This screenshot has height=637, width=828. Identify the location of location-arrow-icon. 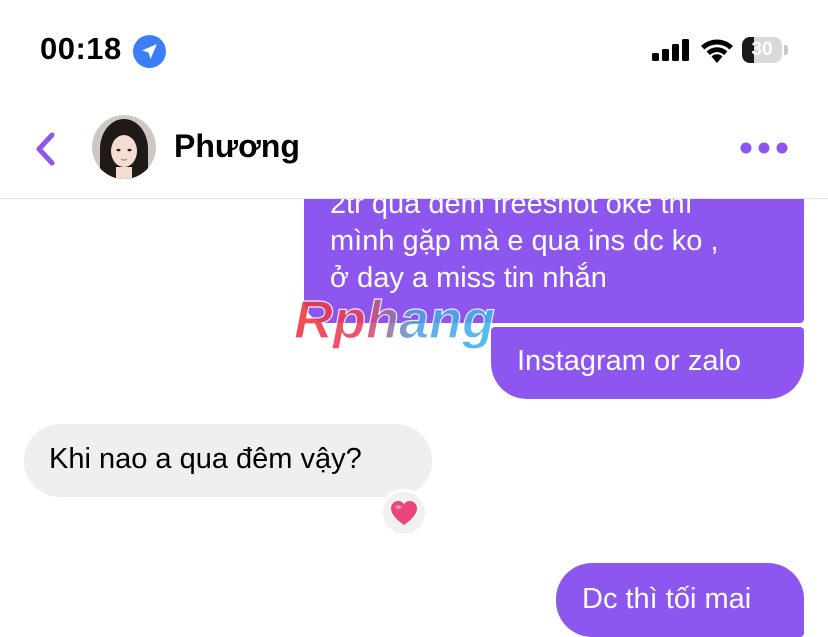
(149, 51).